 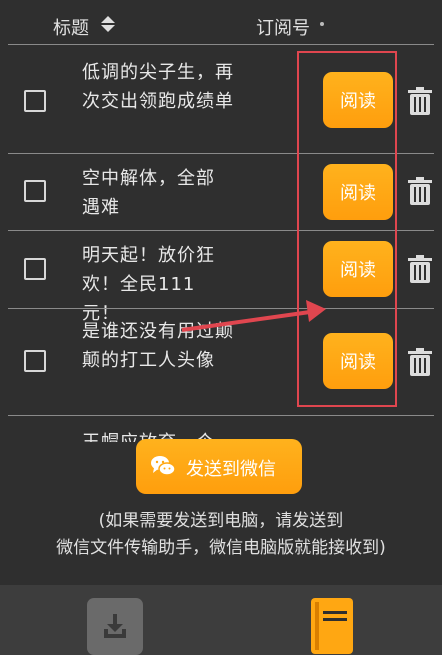 What do you see at coordinates (148, 193) in the screenshot?
I see `article-title: 空中解体，全部遇难` at bounding box center [148, 193].